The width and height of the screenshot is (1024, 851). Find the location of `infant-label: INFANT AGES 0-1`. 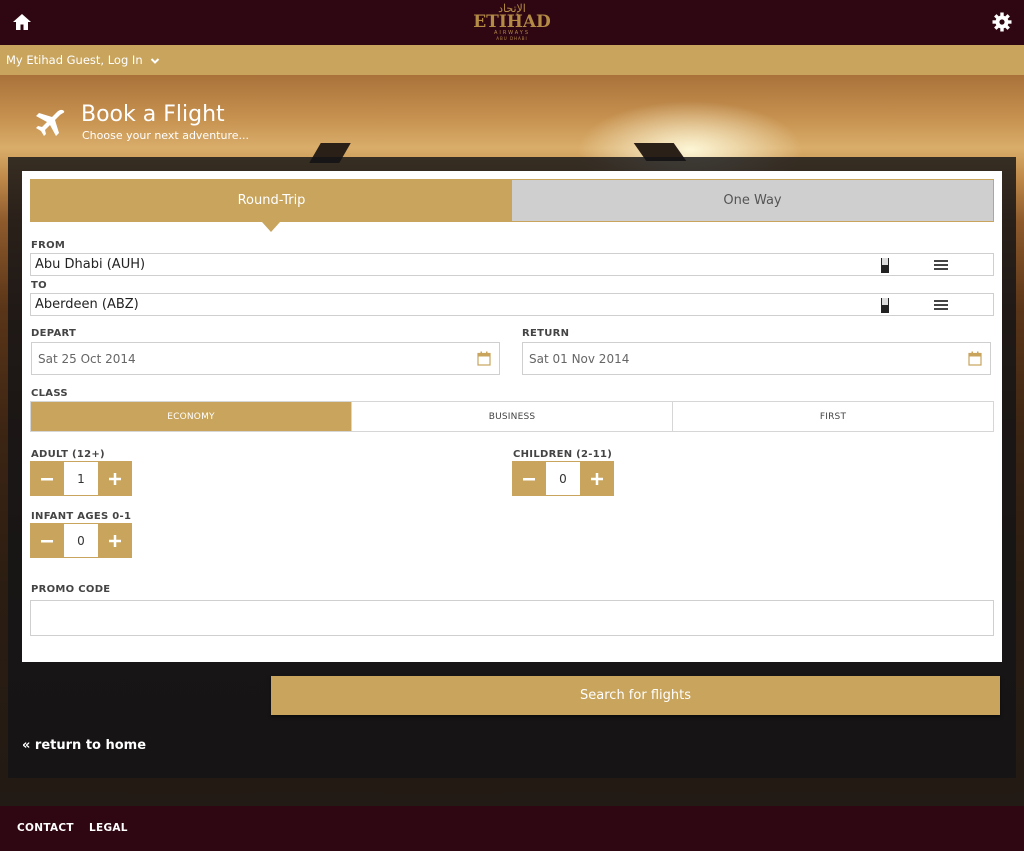

infant-label: INFANT AGES 0-1 is located at coordinates (81, 516).